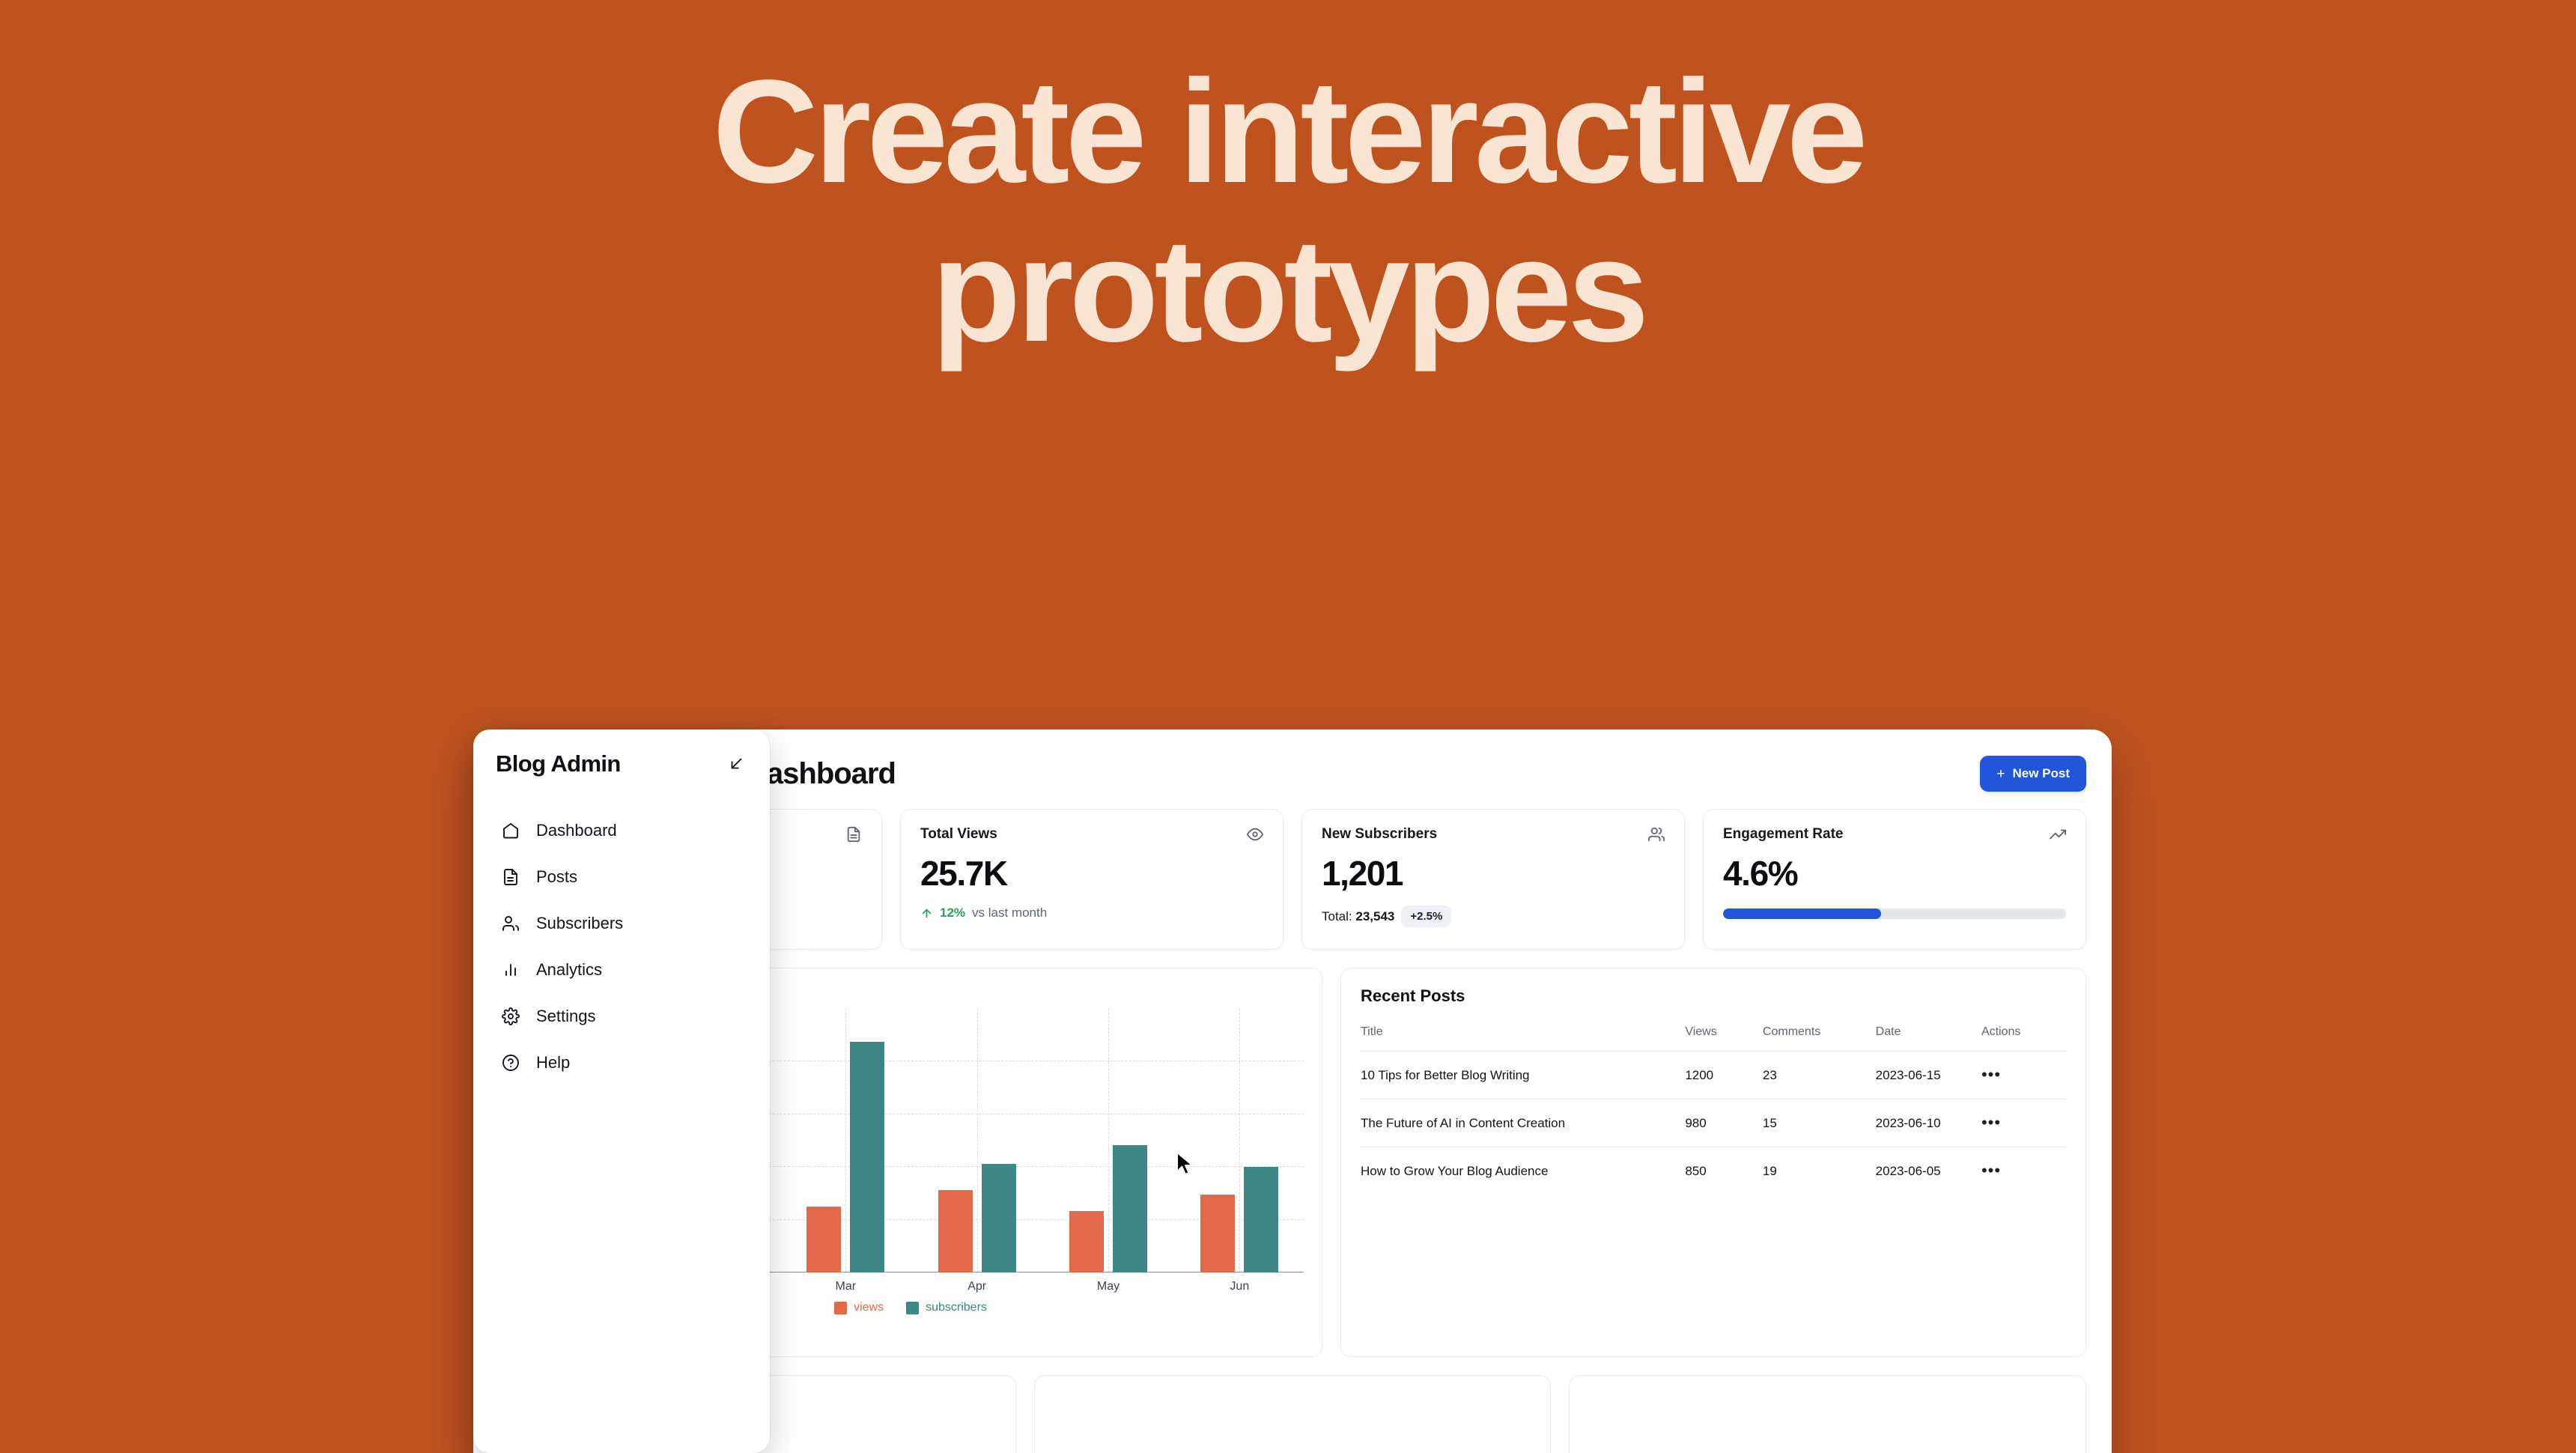 Image resolution: width=2576 pixels, height=1453 pixels. Describe the element at coordinates (1290, 289) in the screenshot. I see `hero-line-2: prototypes` at that location.